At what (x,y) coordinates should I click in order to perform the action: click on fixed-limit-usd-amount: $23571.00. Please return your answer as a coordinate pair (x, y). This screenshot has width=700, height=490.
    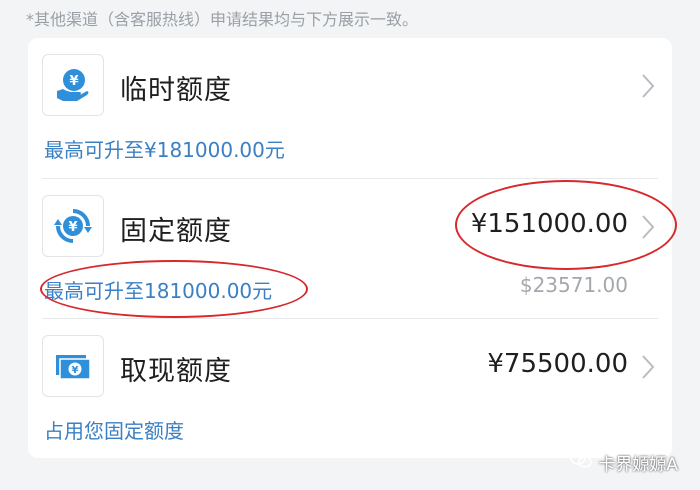
    Looking at the image, I should click on (573, 285).